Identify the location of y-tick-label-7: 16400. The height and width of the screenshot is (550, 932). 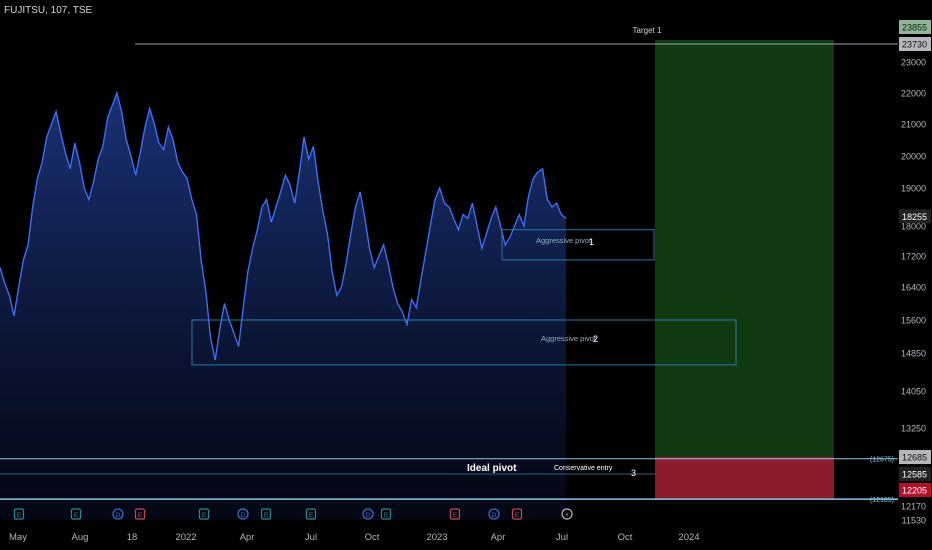
(913, 288).